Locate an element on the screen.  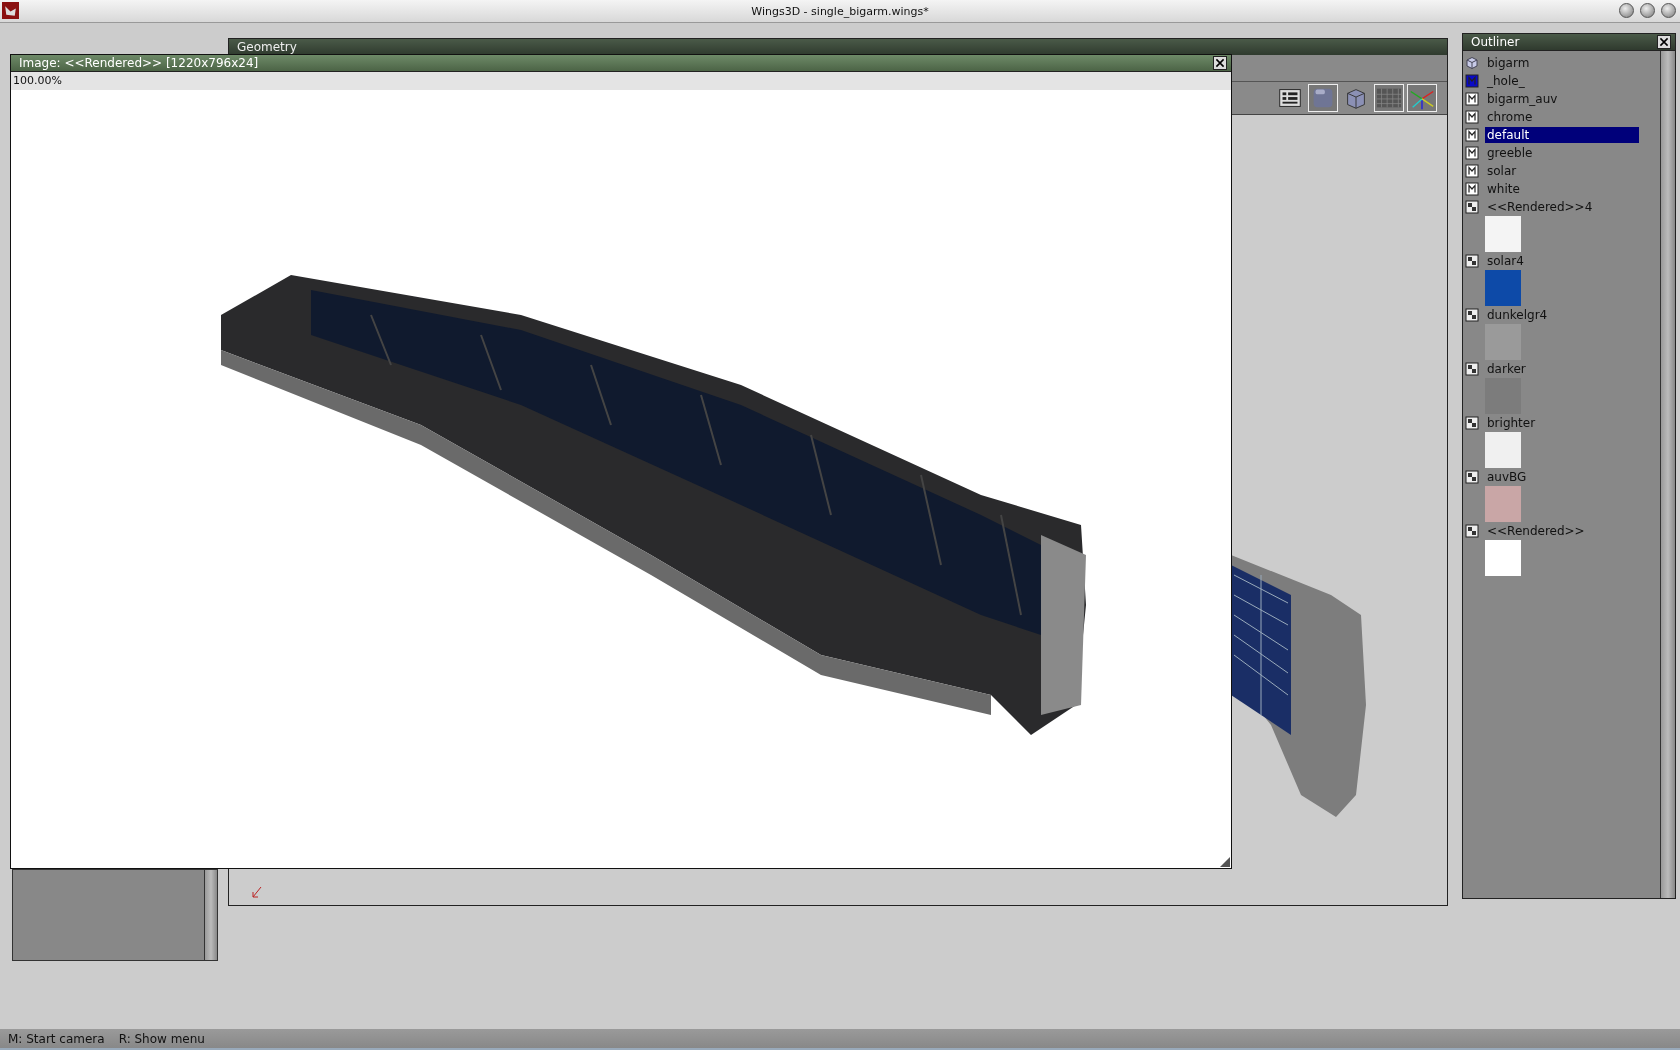
grid-icon is located at coordinates (1389, 98).